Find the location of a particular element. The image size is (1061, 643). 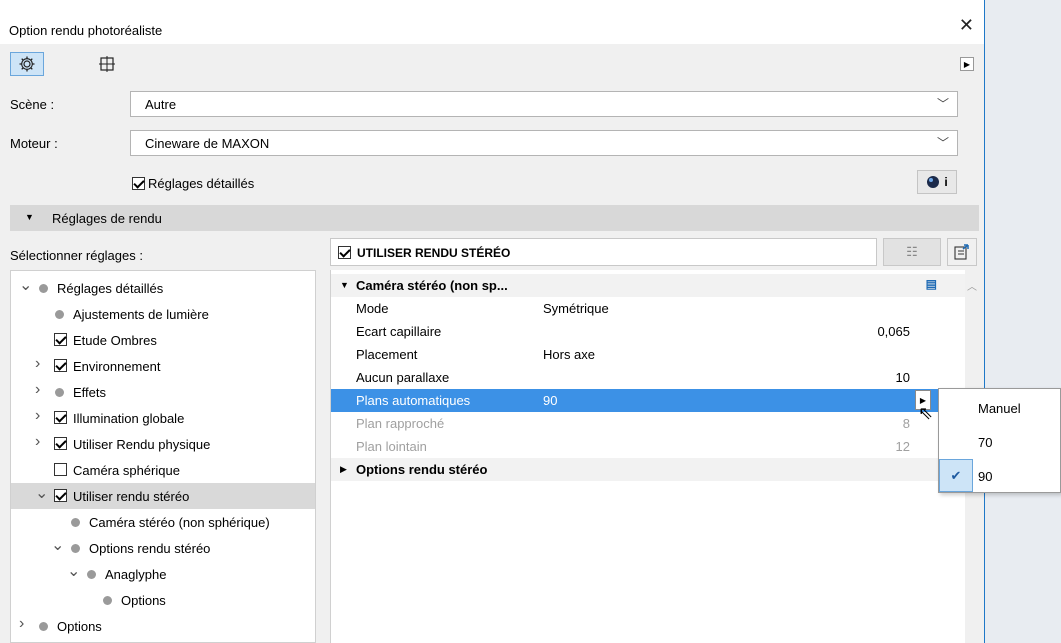

scene-select: Autre ﹀ is located at coordinates (544, 104).